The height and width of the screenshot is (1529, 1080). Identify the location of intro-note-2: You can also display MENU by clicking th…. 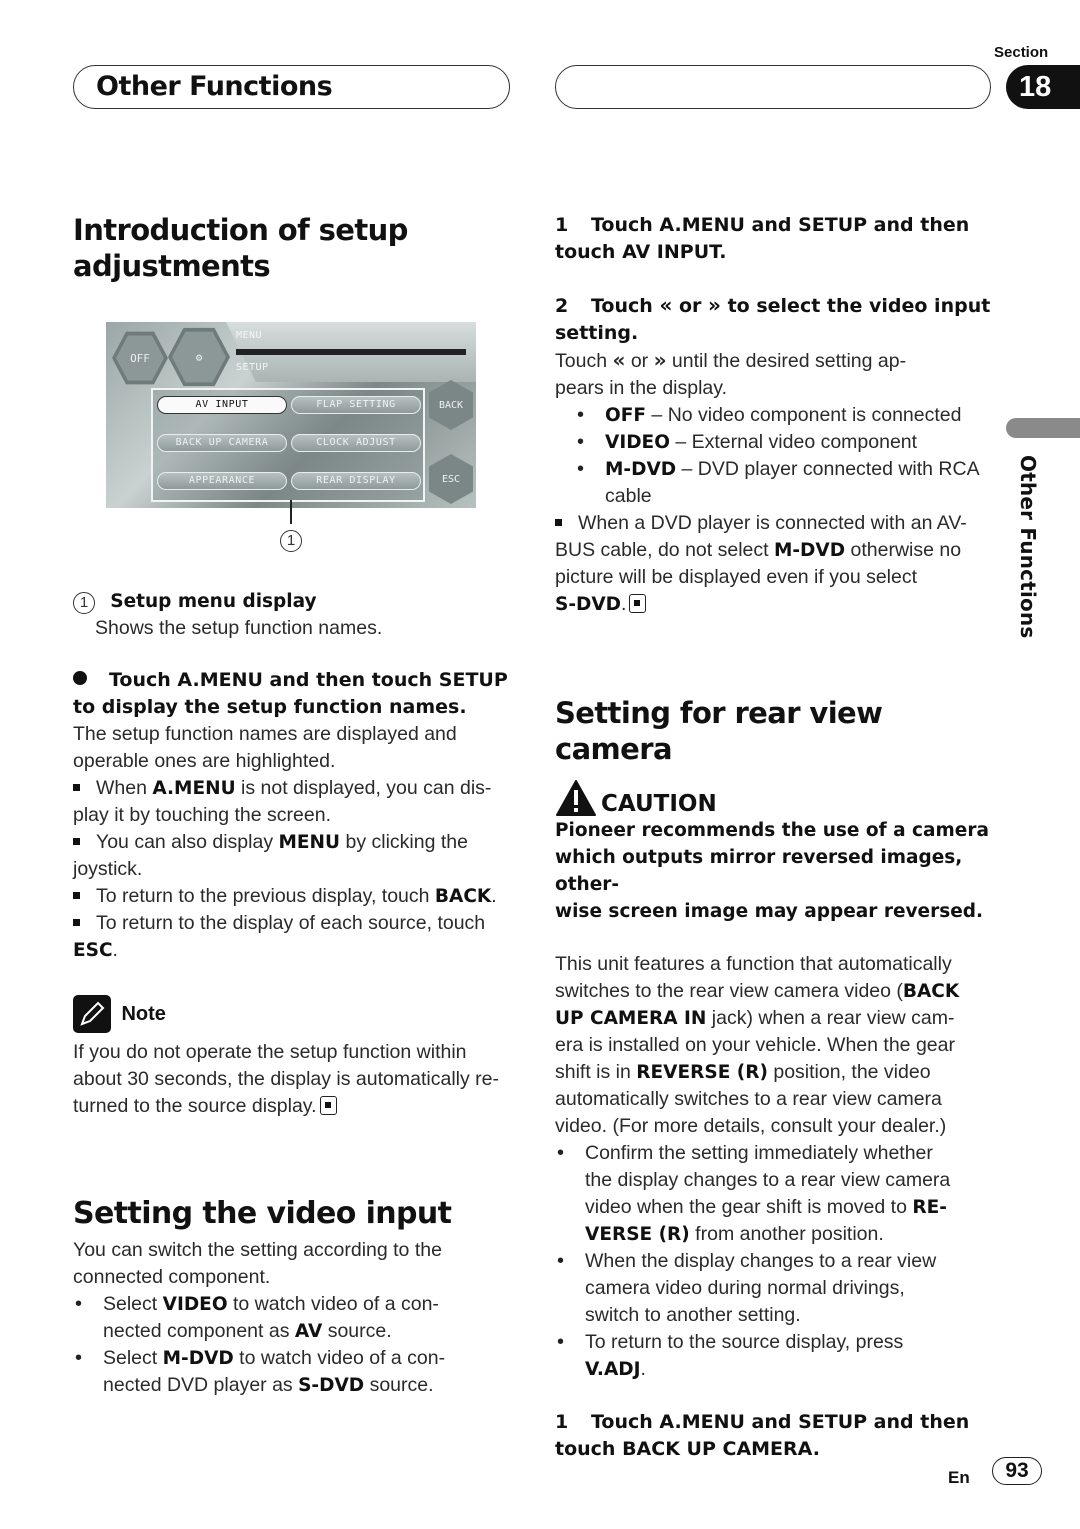
(270, 855).